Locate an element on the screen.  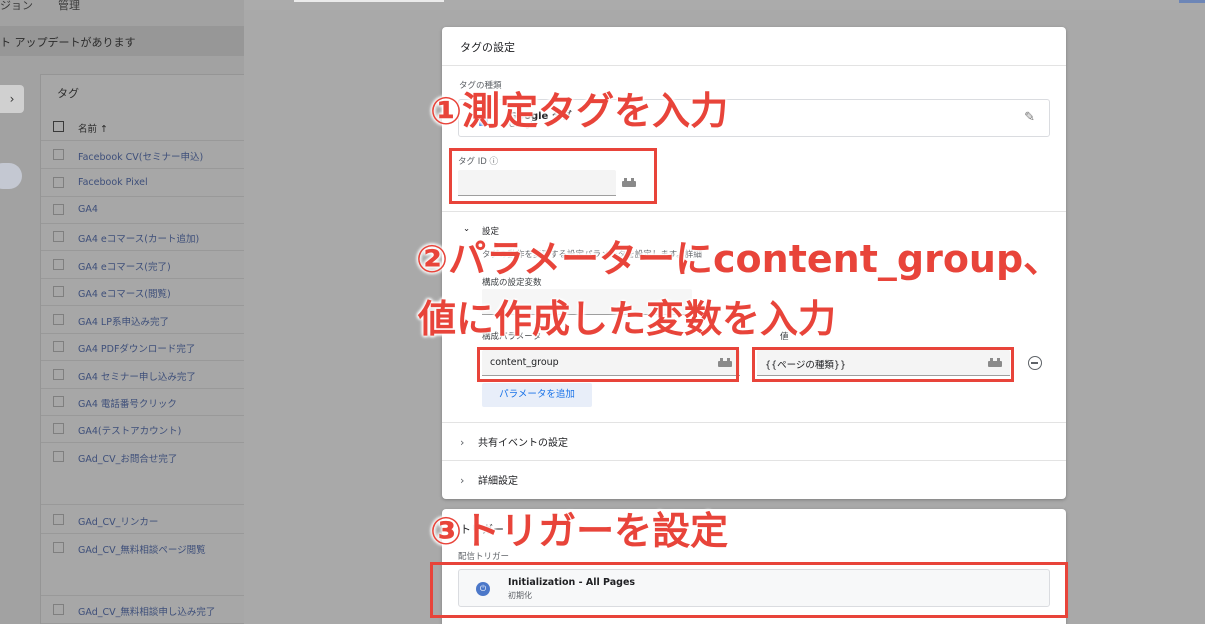
table-row: GAd_CV_お問合せ完了 is located at coordinates (143, 474).